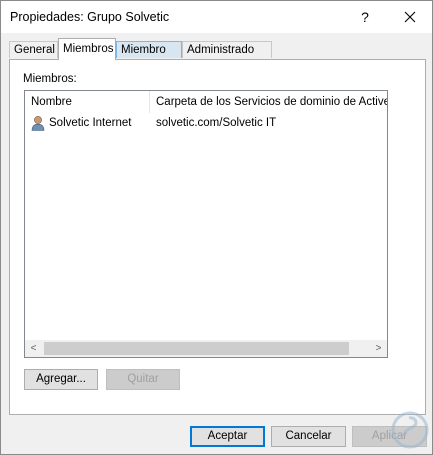  Describe the element at coordinates (143, 379) in the screenshot. I see `remove-button: Quitar` at that location.